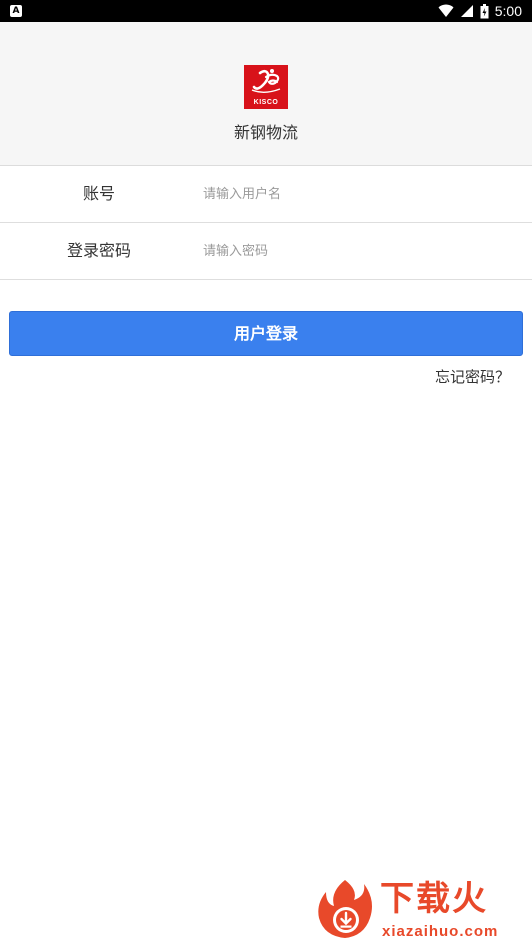 This screenshot has height=946, width=532. Describe the element at coordinates (434, 899) in the screenshot. I see `watermark-title: 下载火` at that location.